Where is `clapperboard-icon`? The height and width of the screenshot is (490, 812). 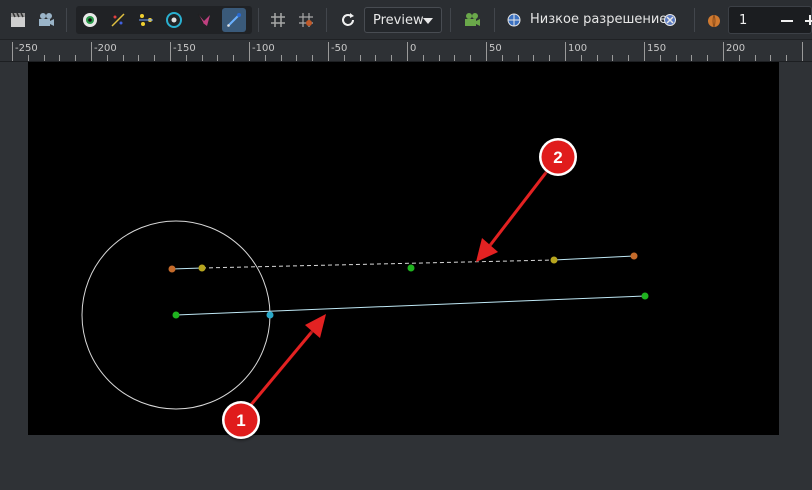 clapperboard-icon is located at coordinates (18, 20).